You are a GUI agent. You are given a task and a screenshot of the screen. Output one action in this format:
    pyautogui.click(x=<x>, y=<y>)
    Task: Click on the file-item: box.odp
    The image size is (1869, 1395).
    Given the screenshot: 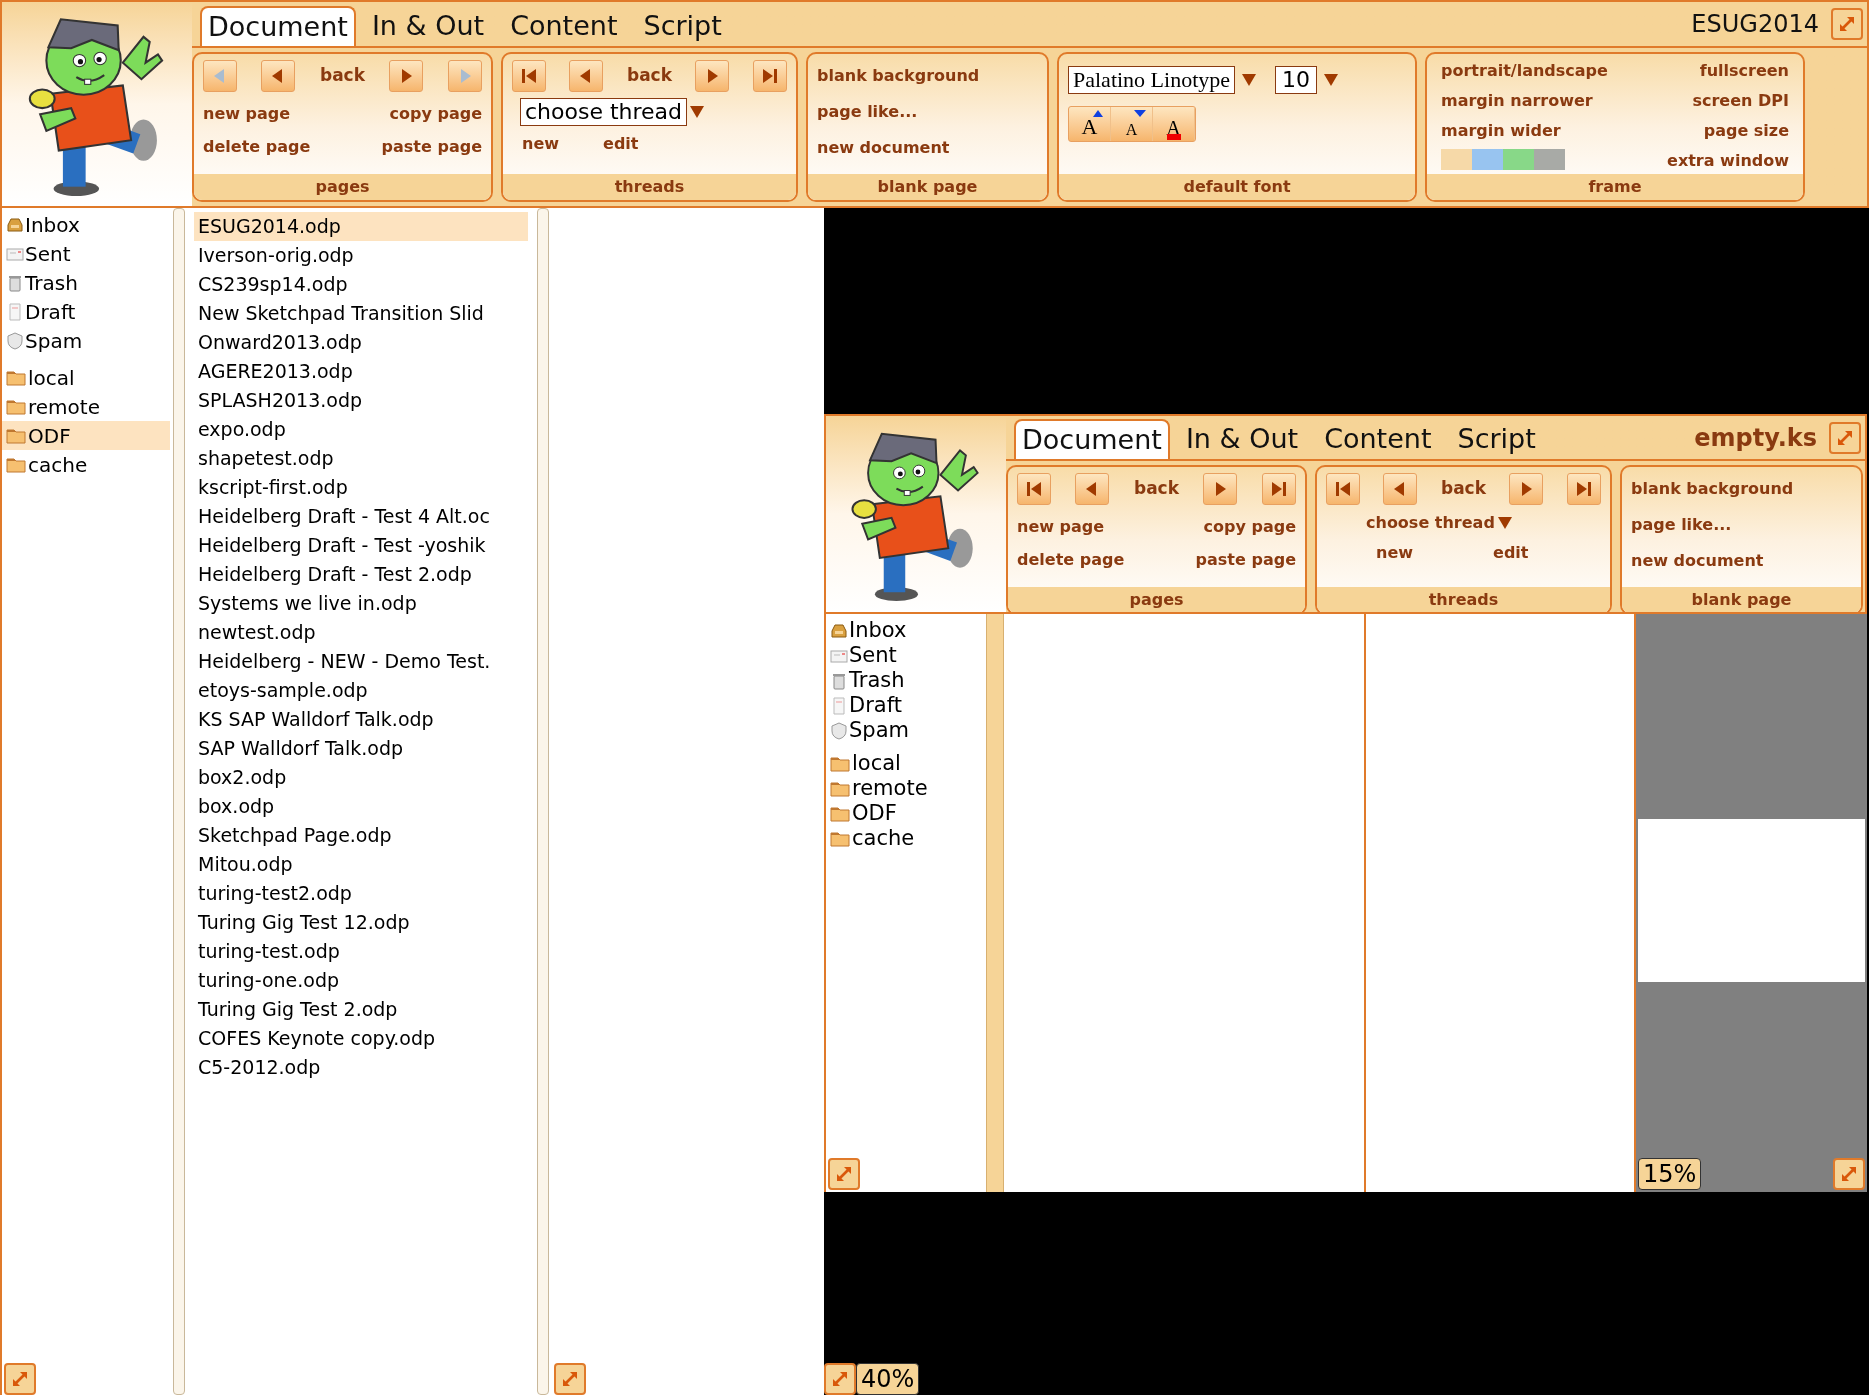 What is the action you would take?
    pyautogui.click(x=361, y=806)
    